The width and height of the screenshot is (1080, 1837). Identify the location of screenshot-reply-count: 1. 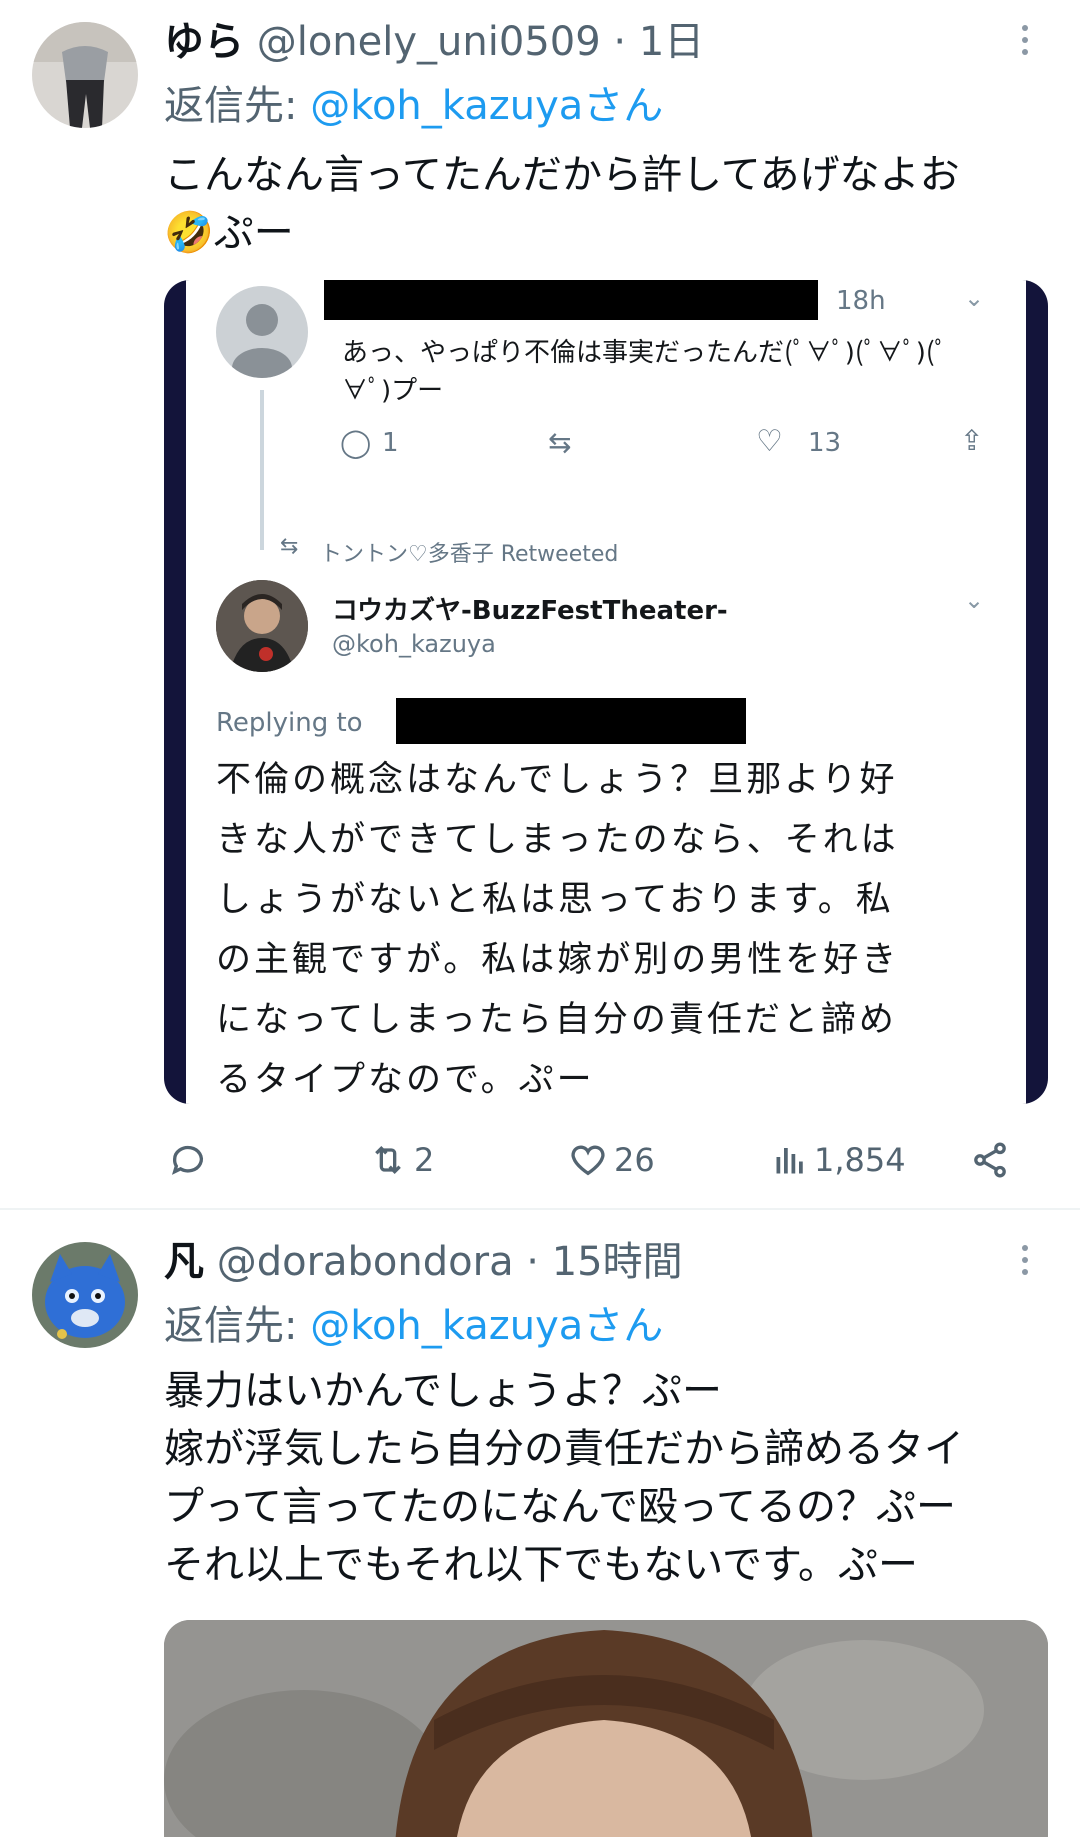
(390, 443).